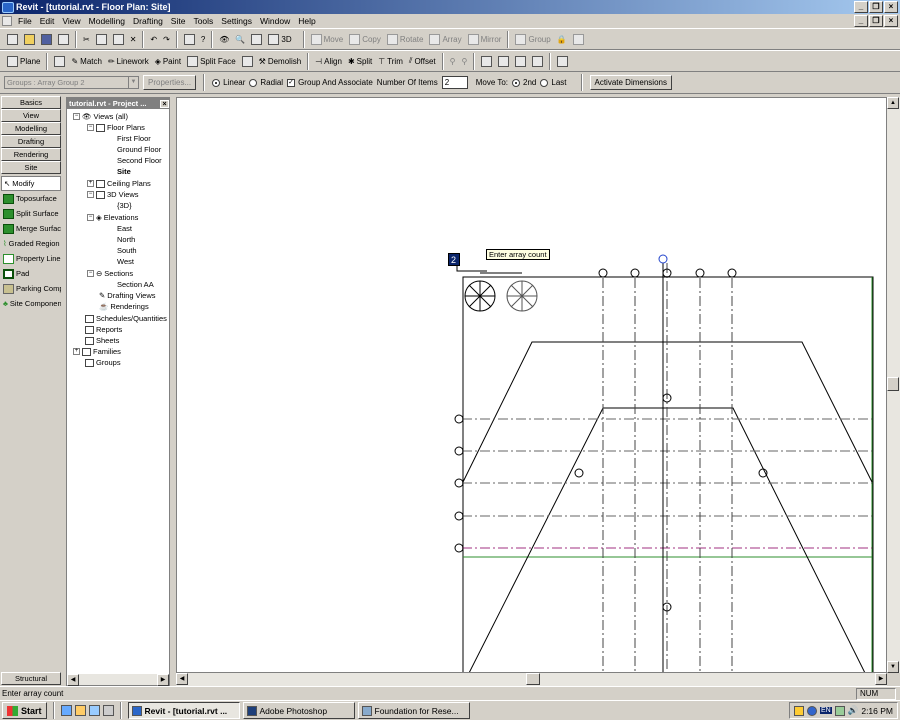 Image resolution: width=900 pixels, height=720 pixels. What do you see at coordinates (103, 362) in the screenshot?
I see `tree-item-groups: Groups` at bounding box center [103, 362].